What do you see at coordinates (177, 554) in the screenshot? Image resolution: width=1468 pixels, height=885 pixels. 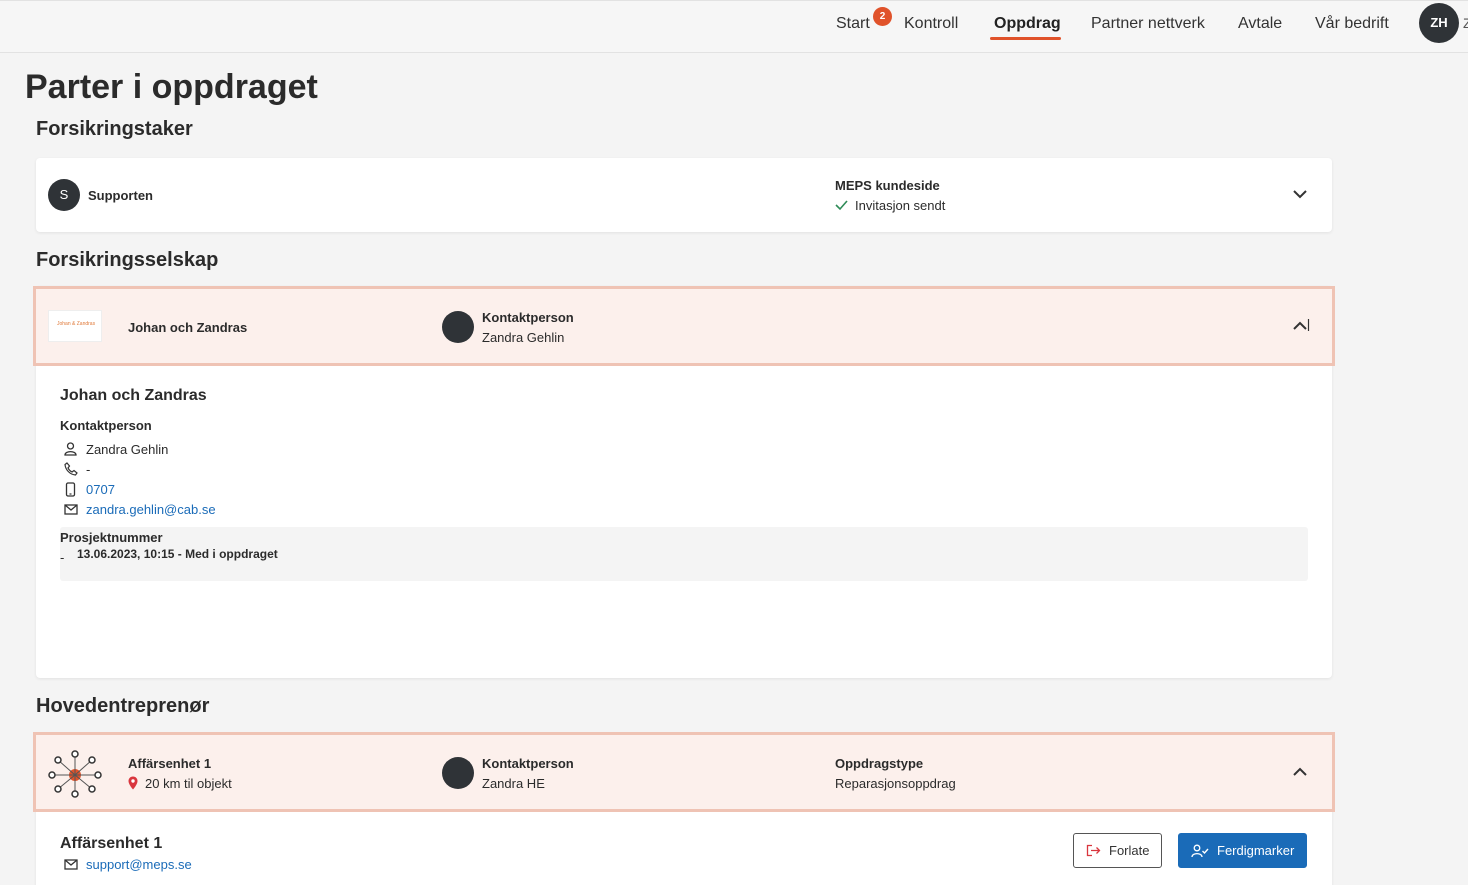 I see `history-text: 13.06.2023, 10:15 - Med i oppdraget` at bounding box center [177, 554].